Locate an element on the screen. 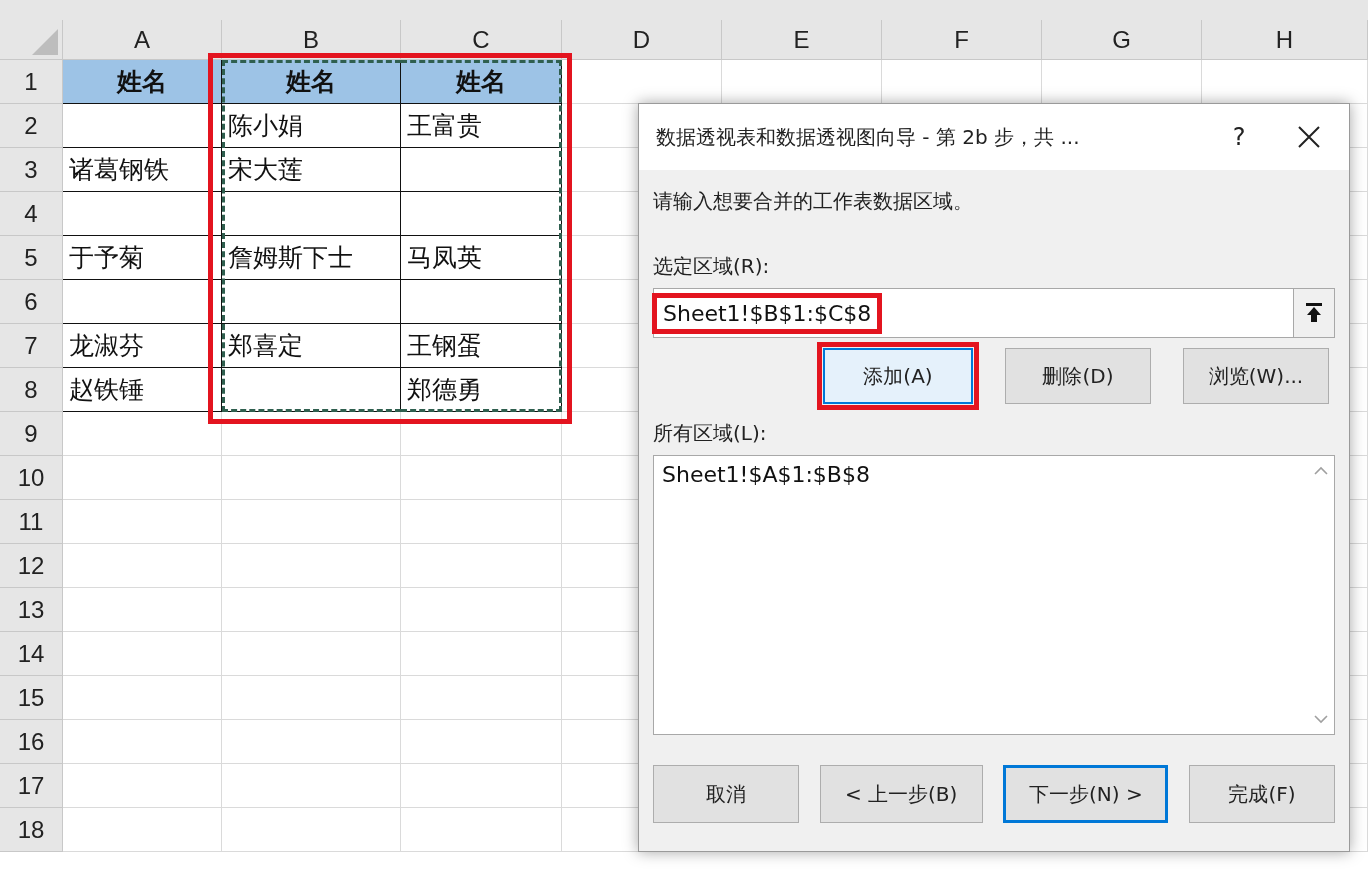 The width and height of the screenshot is (1368, 870). column-header: H is located at coordinates (1285, 40).